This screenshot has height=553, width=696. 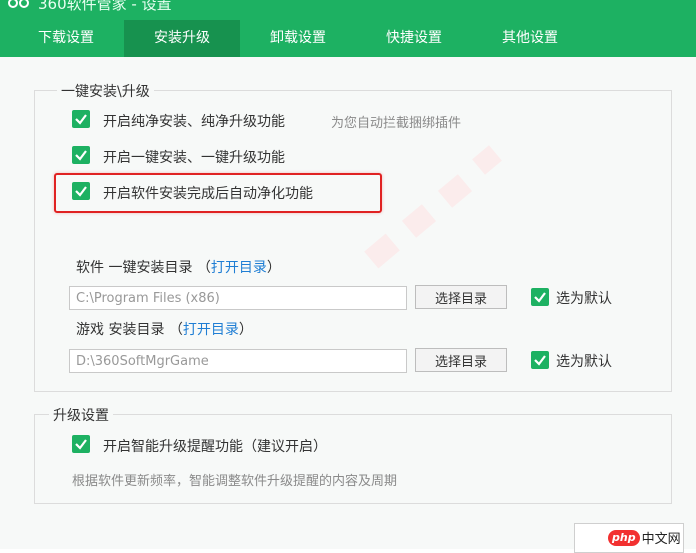 What do you see at coordinates (235, 481) in the screenshot?
I see `upgrade-description: 根据软件更新频率，智能调整软件升级提醒的内容及周期` at bounding box center [235, 481].